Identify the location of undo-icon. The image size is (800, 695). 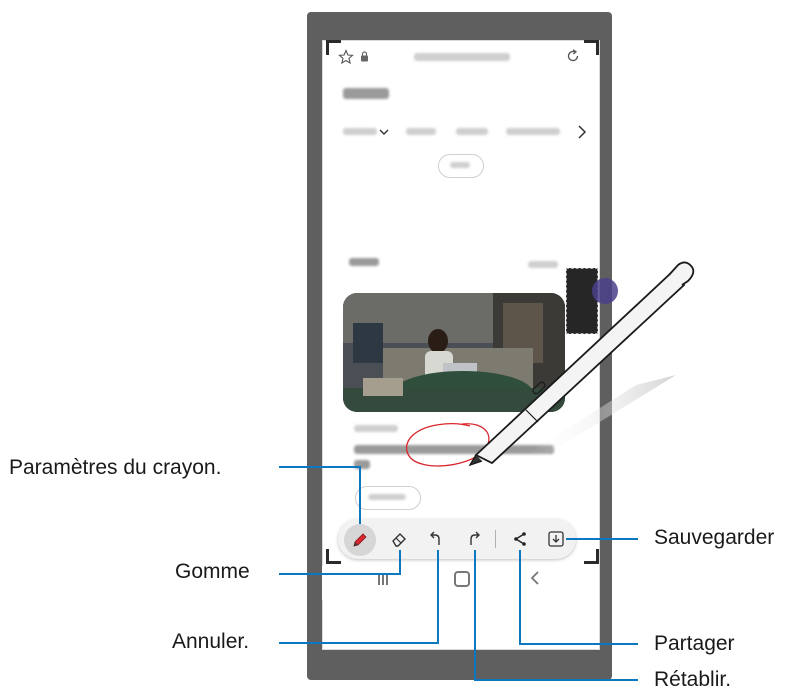
(435, 538).